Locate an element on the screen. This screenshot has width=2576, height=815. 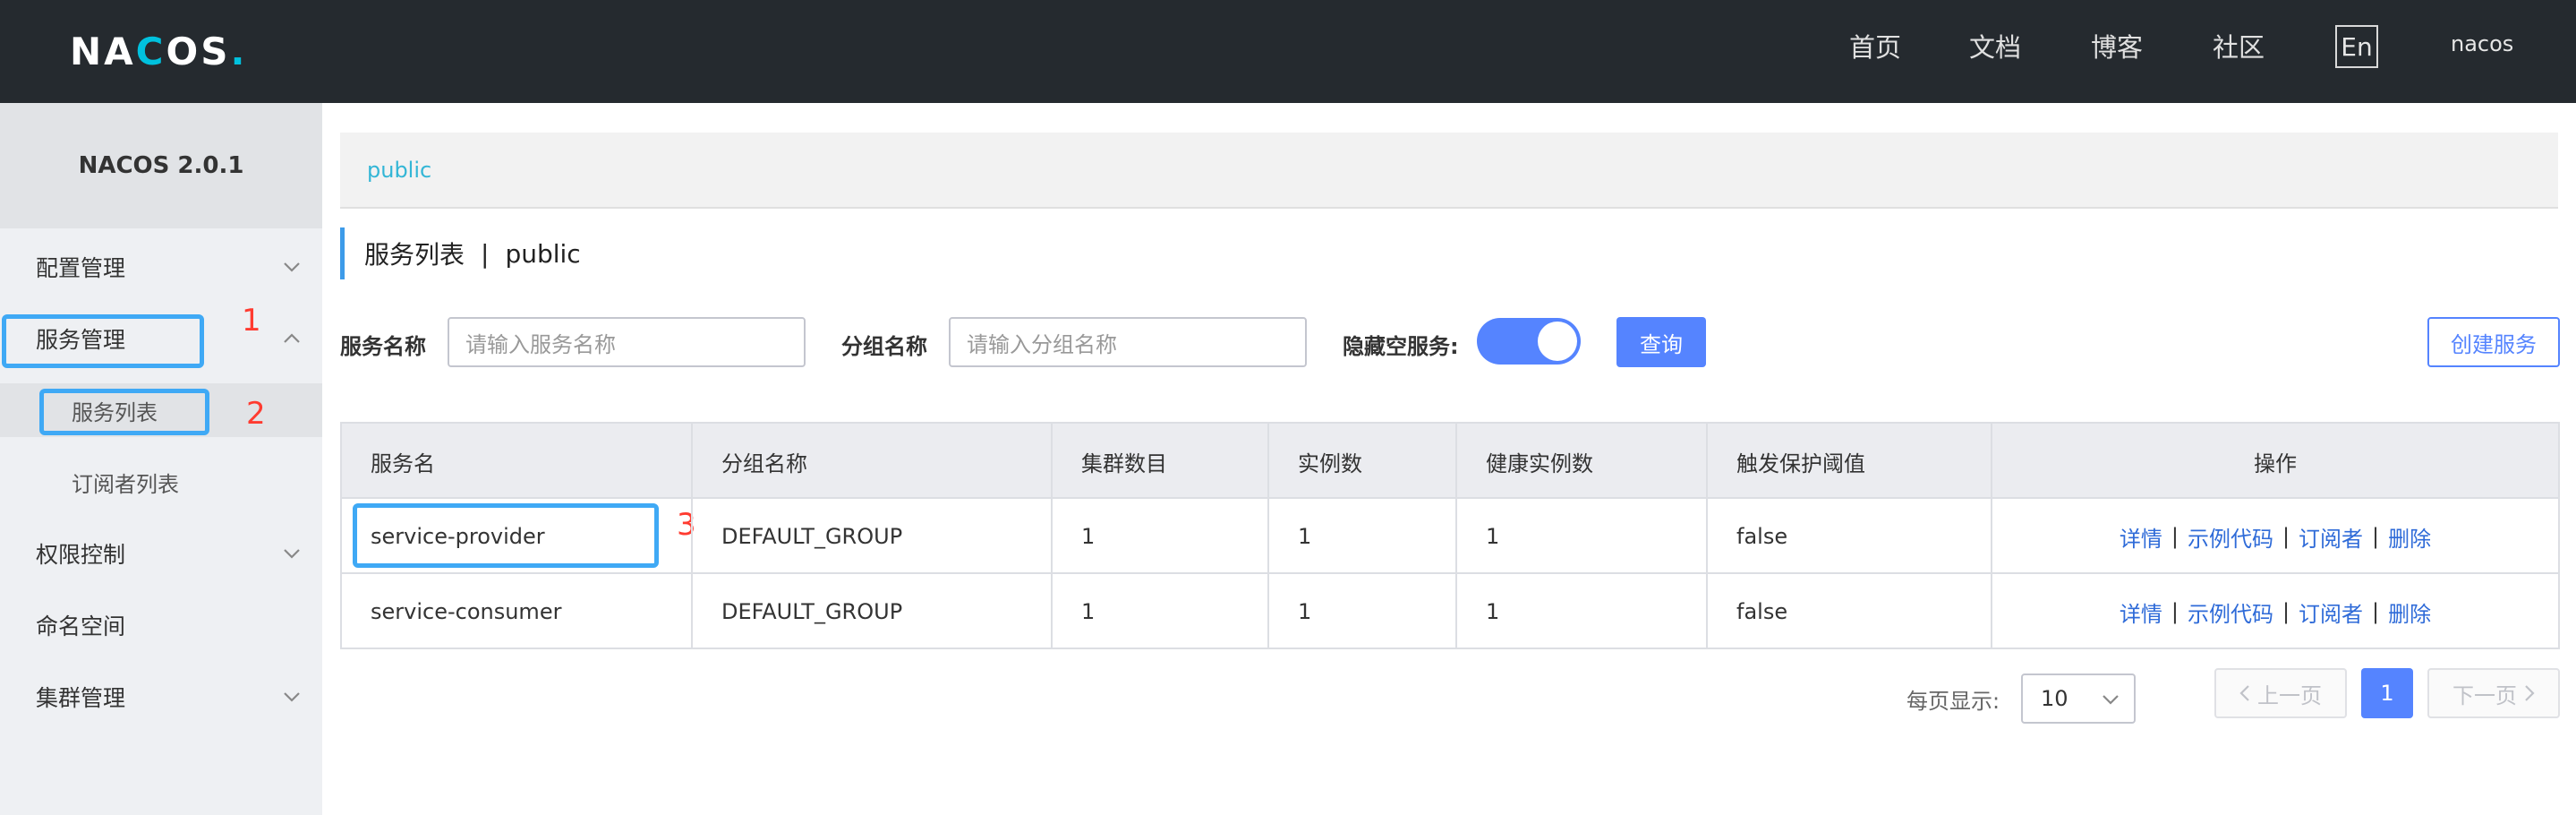
next-page-label: 下一页 is located at coordinates (2484, 695).